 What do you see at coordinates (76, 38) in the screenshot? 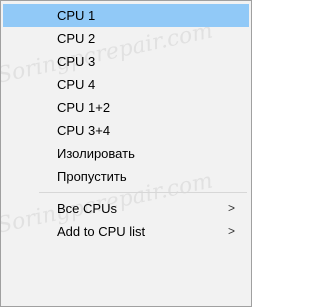
I see `menu-item-label: CPU 2` at bounding box center [76, 38].